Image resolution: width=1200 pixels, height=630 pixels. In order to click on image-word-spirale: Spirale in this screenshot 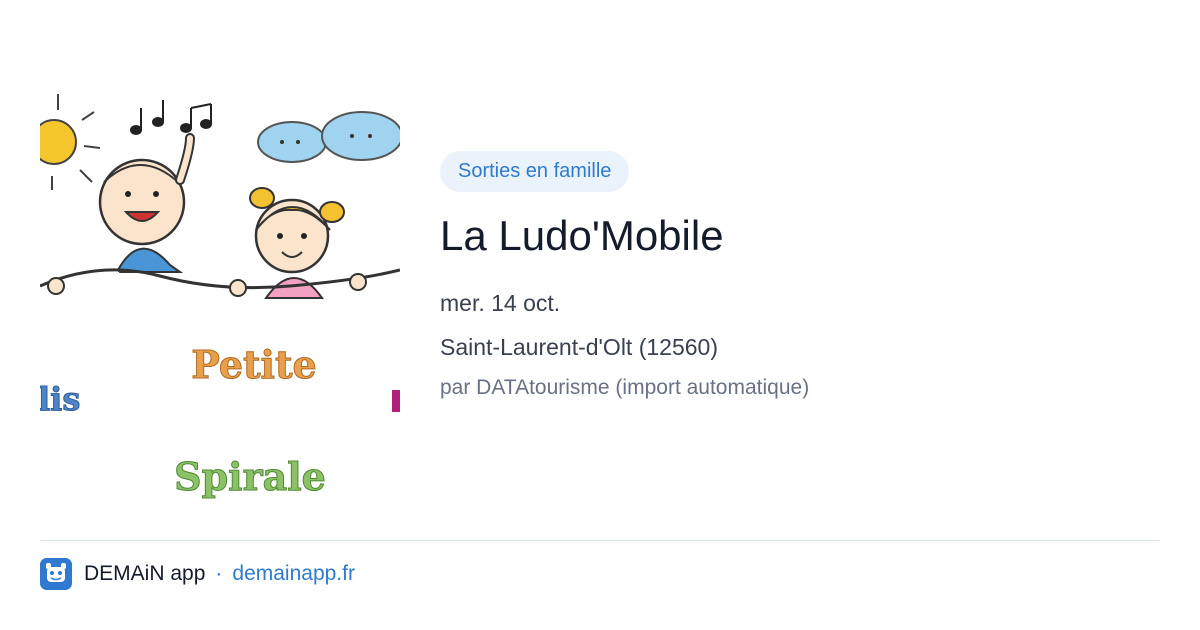, I will do `click(250, 476)`.